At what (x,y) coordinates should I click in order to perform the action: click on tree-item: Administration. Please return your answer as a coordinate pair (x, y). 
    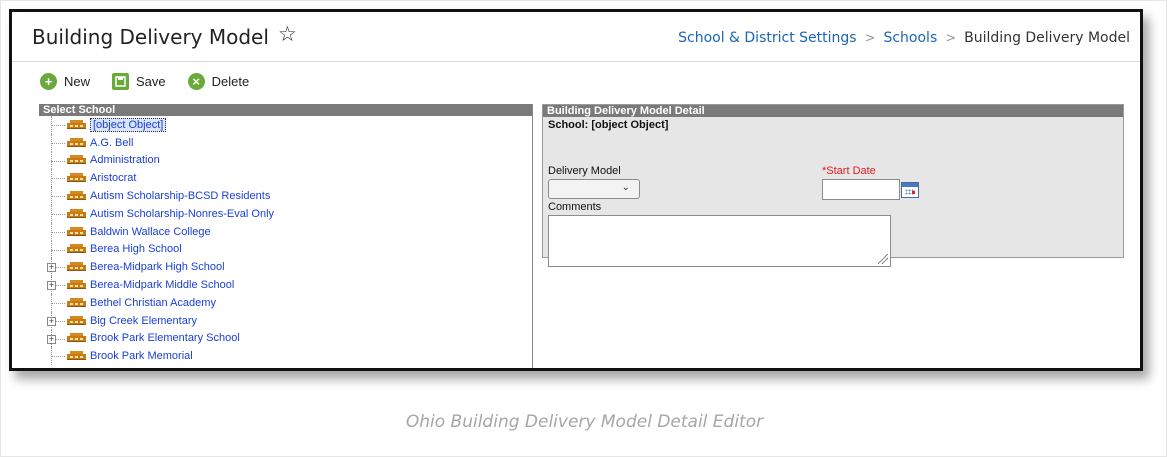
    Looking at the image, I should click on (285, 160).